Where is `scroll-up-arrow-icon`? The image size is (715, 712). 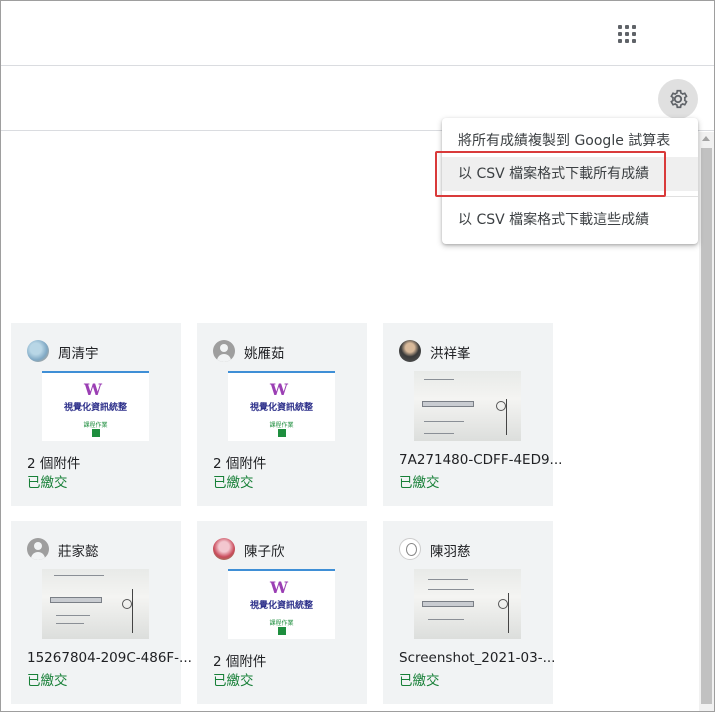
scroll-up-arrow-icon is located at coordinates (706, 138).